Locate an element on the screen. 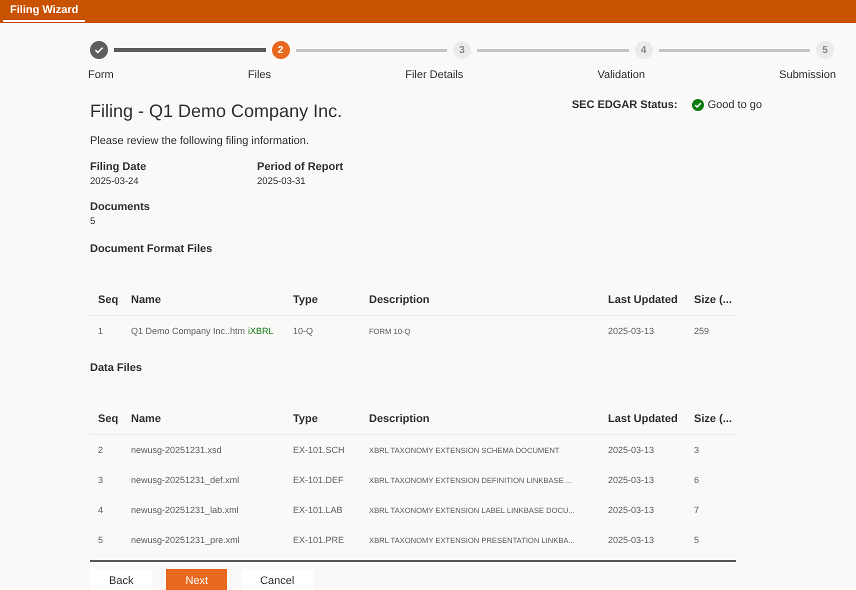  seq-cell-text: 4 is located at coordinates (100, 510).